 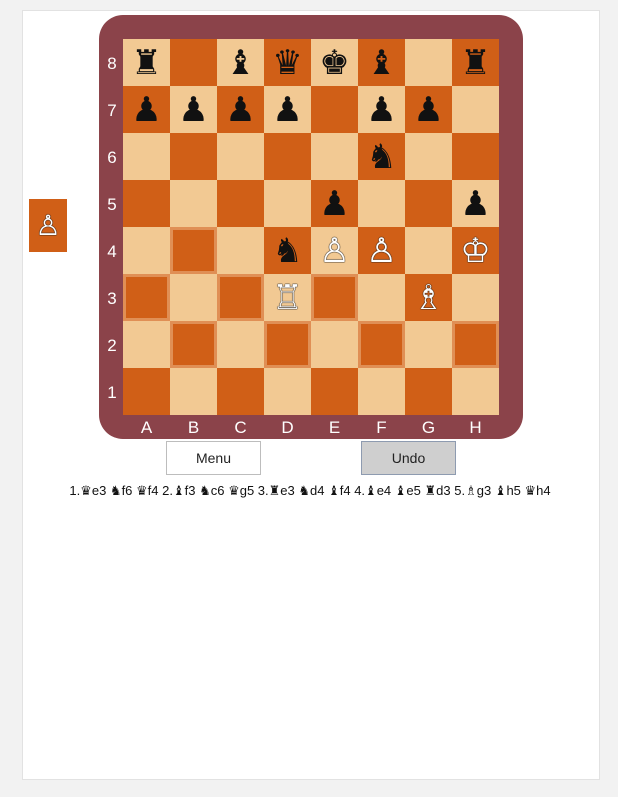 I want to click on square-e5: ♟, so click(x=334, y=203).